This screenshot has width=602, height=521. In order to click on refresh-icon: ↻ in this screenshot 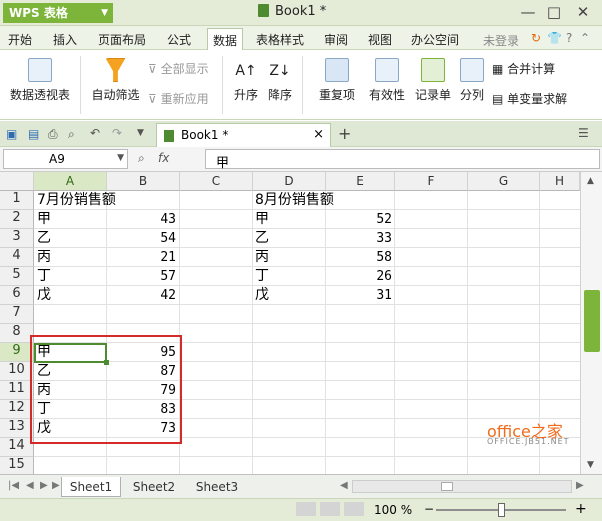, I will do `click(536, 38)`.